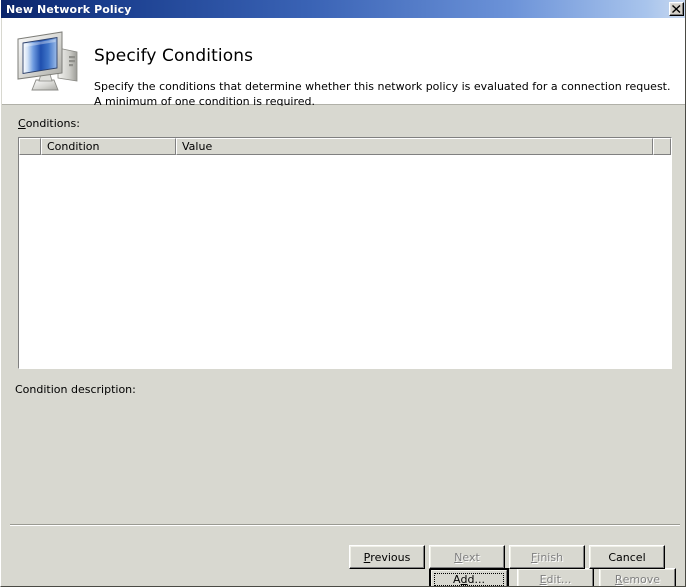 This screenshot has width=686, height=587. I want to click on next-button: Next, so click(467, 557).